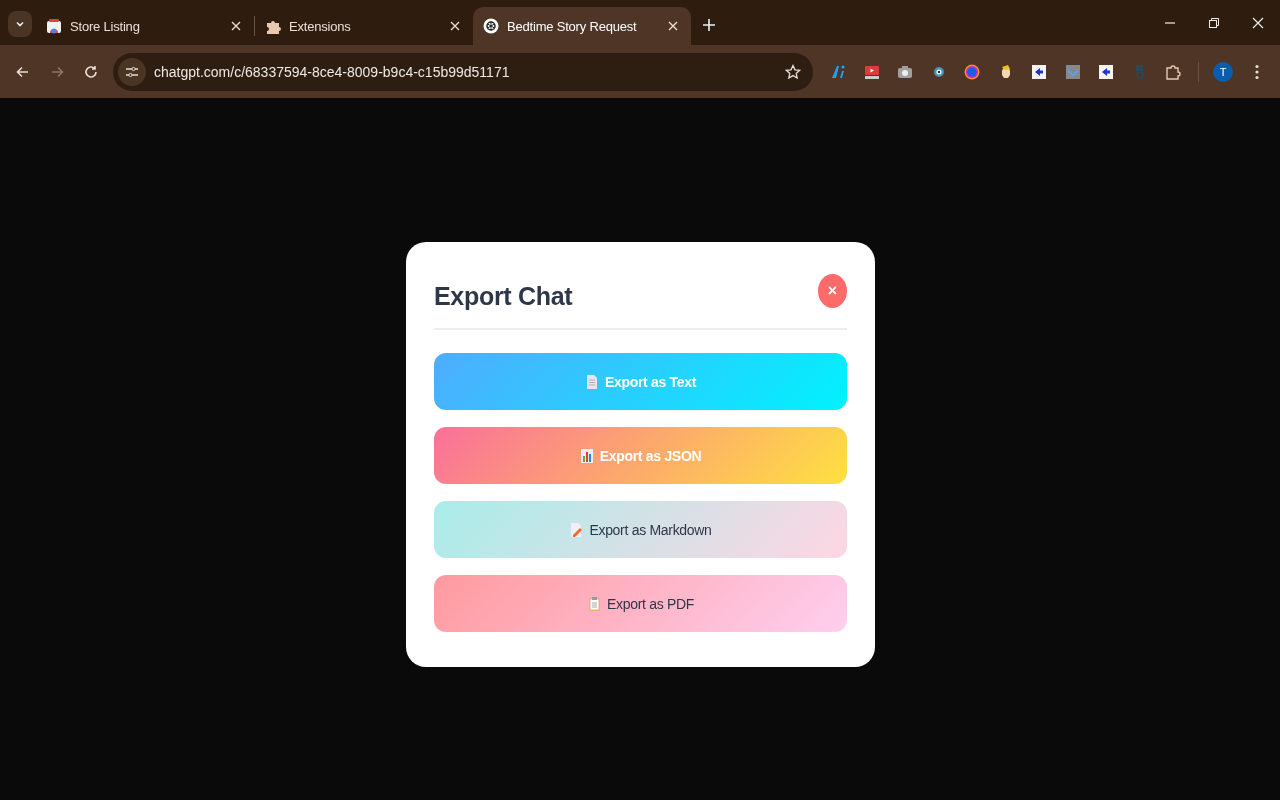  Describe the element at coordinates (503, 296) in the screenshot. I see `dialog-title: Export Chat` at that location.